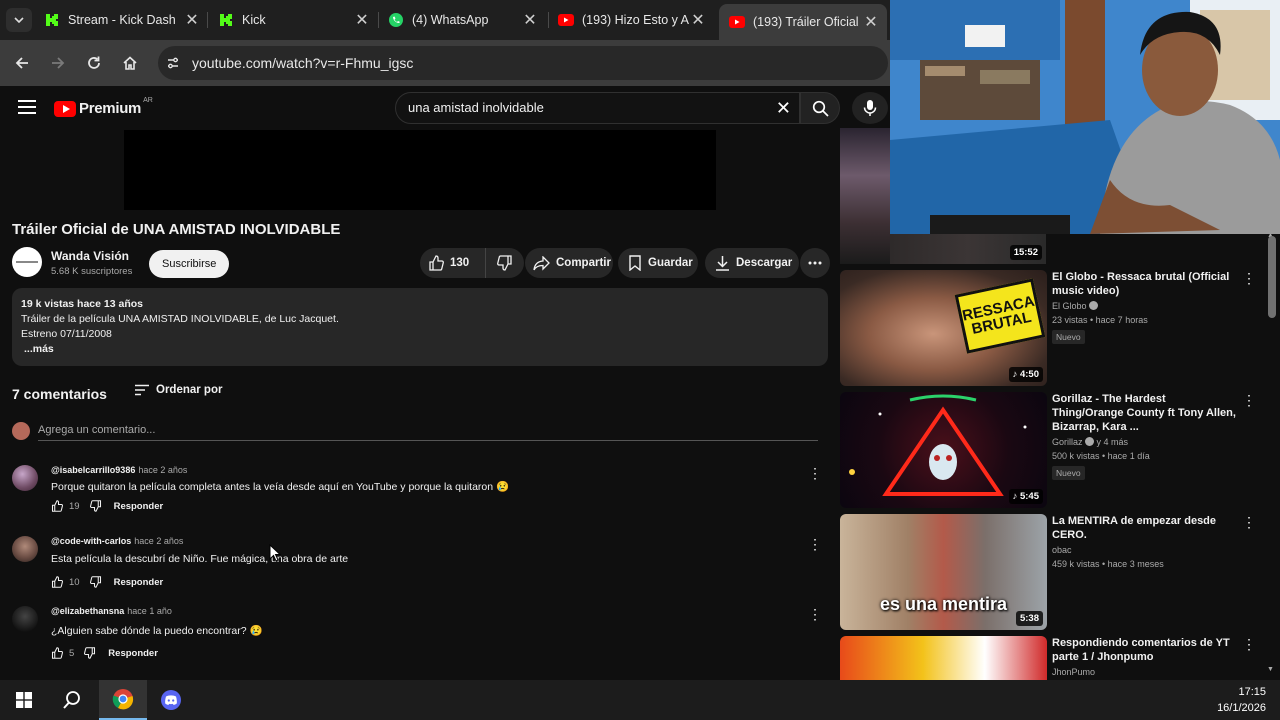 This screenshot has width=1280, height=720. What do you see at coordinates (27, 262) in the screenshot?
I see `channel-avatar` at bounding box center [27, 262].